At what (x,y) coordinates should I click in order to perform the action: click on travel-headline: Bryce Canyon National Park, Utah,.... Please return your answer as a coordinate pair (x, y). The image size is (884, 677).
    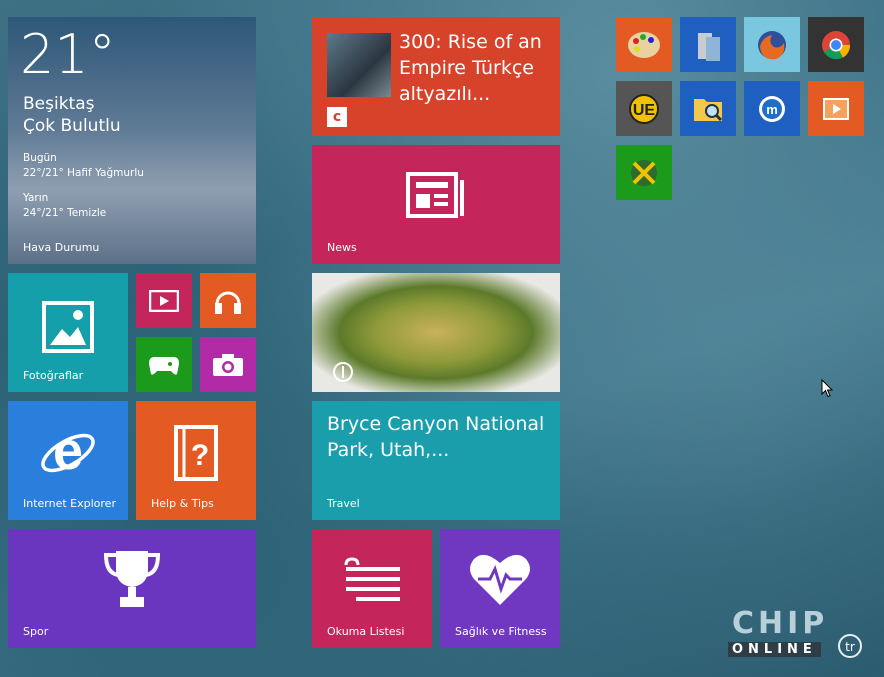
    Looking at the image, I should click on (436, 437).